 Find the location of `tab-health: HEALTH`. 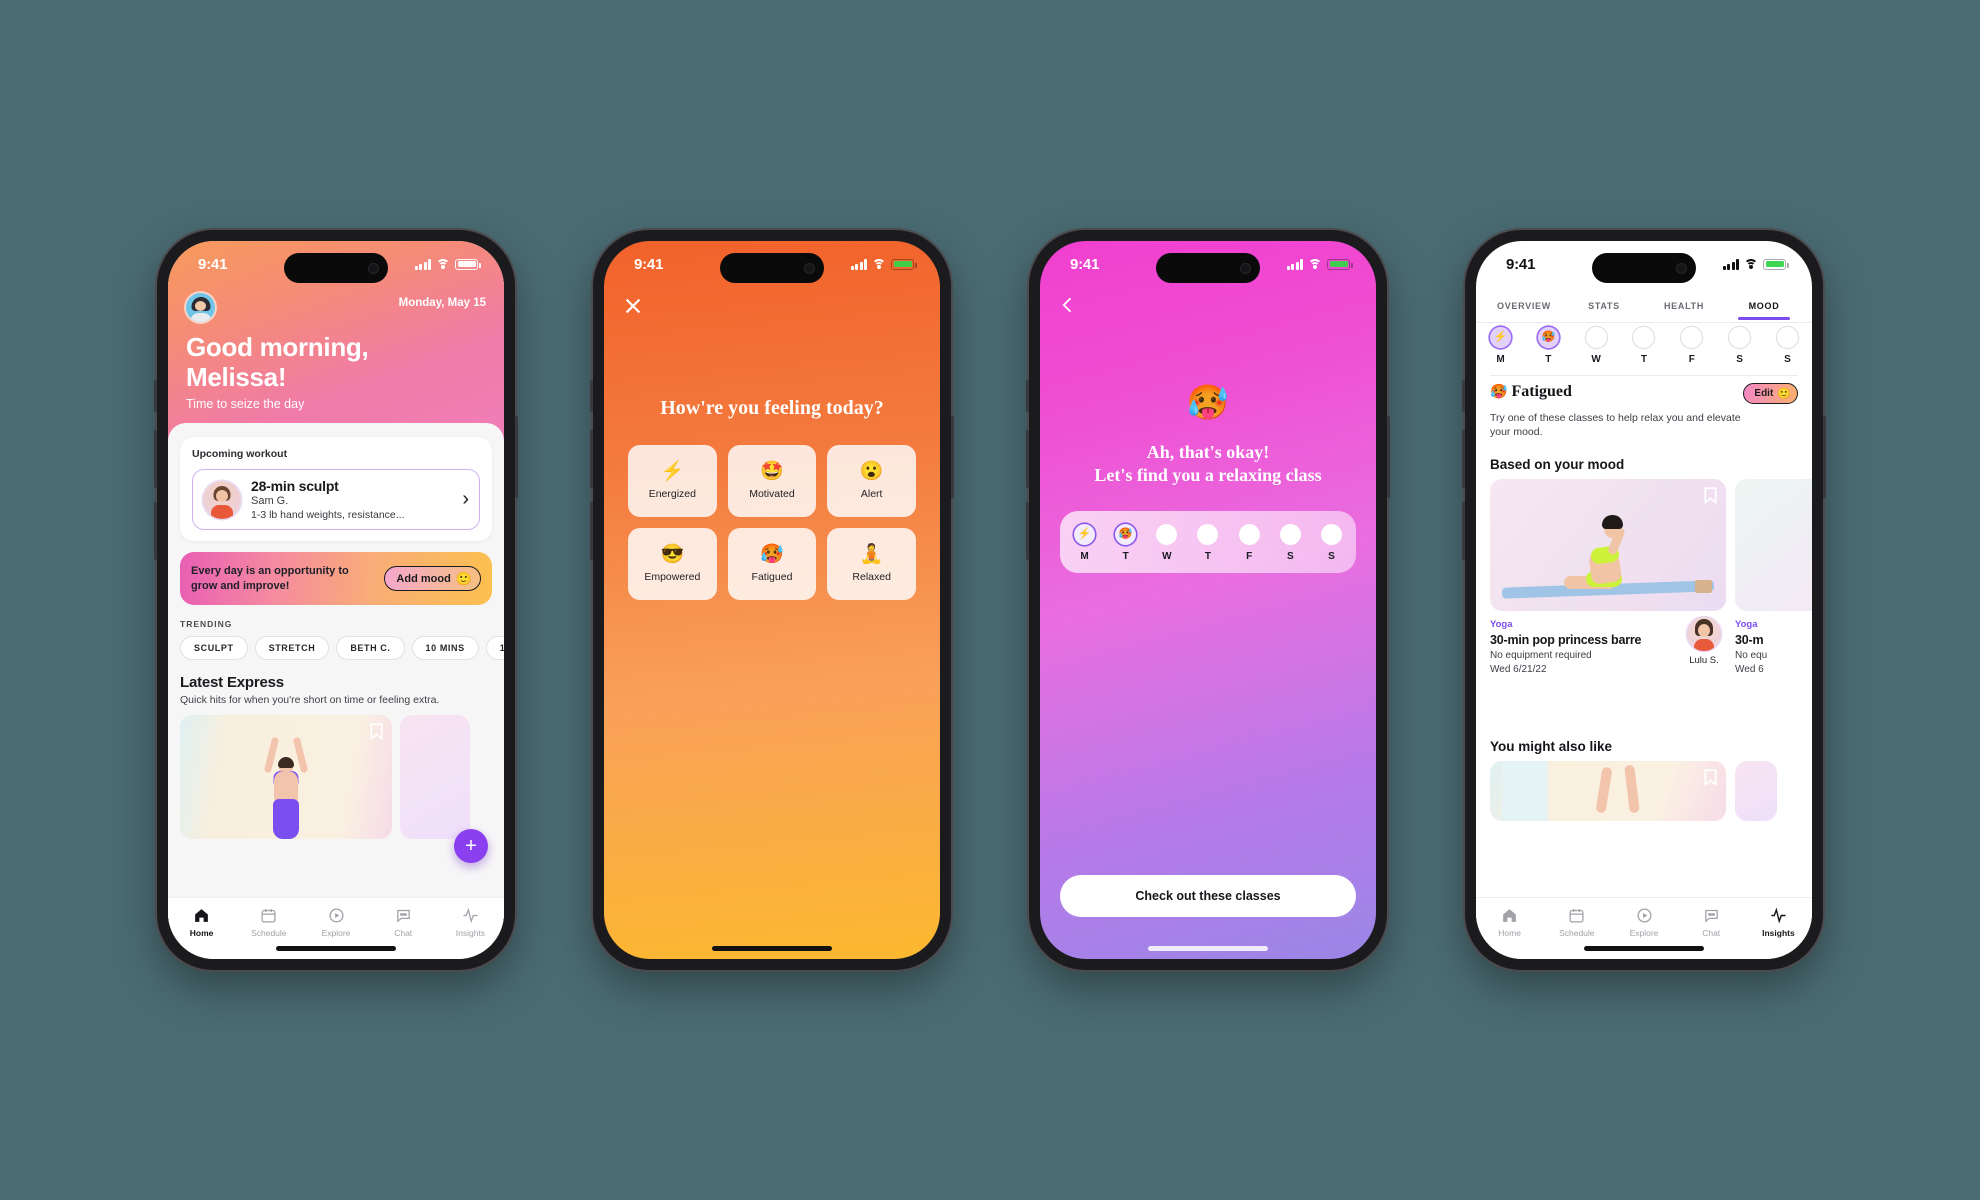

tab-health: HEALTH is located at coordinates (1684, 306).